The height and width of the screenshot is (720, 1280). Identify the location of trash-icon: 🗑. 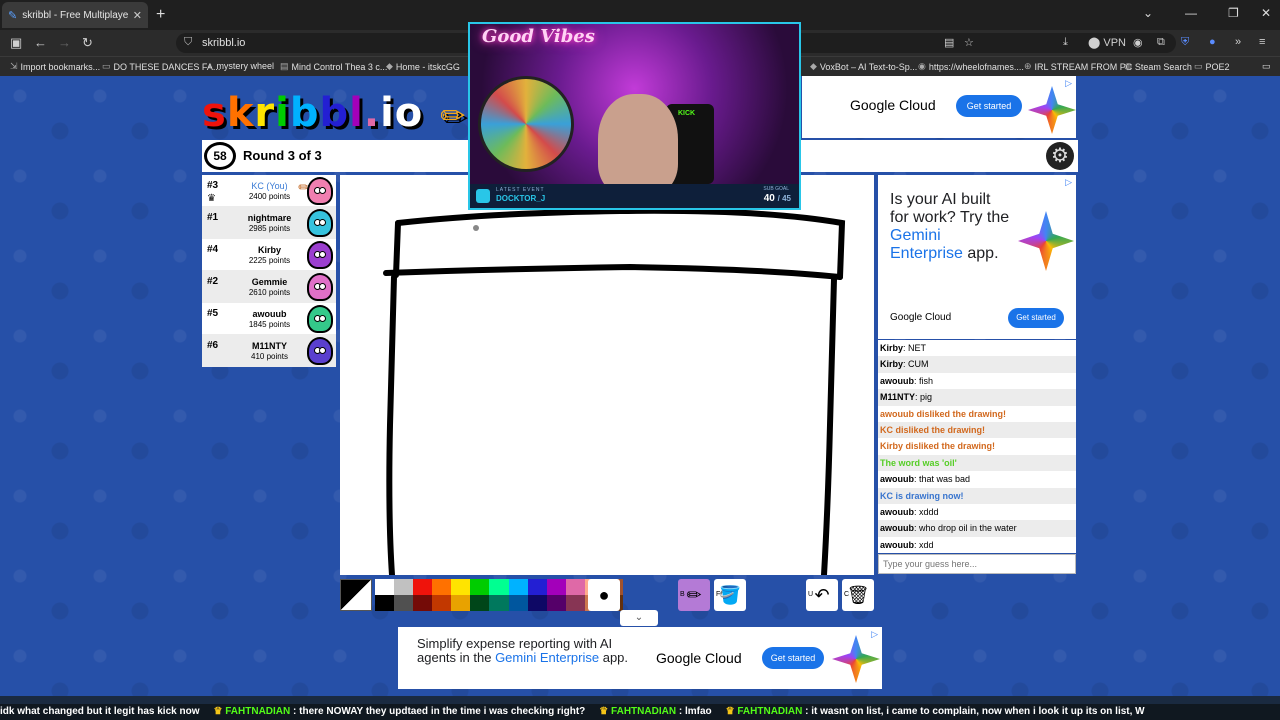
(858, 595).